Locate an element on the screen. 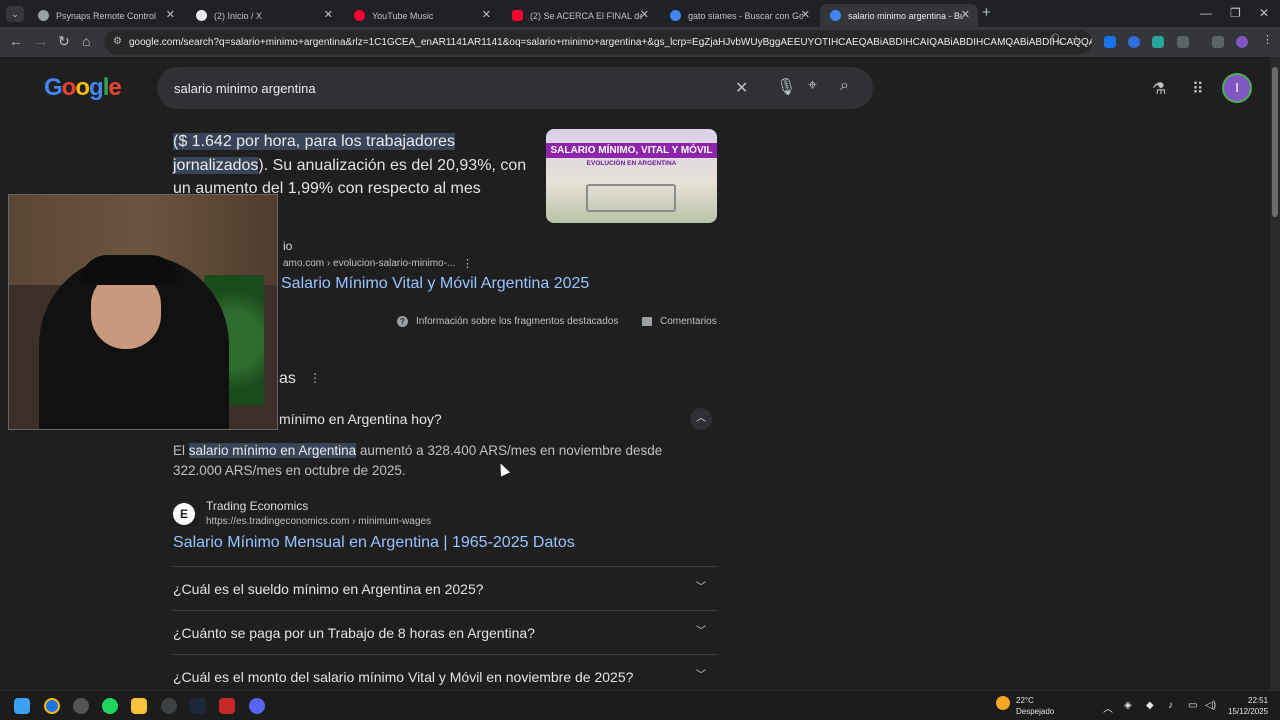 The height and width of the screenshot is (720, 1280). result-options-icon: ⋮ is located at coordinates (467, 263).